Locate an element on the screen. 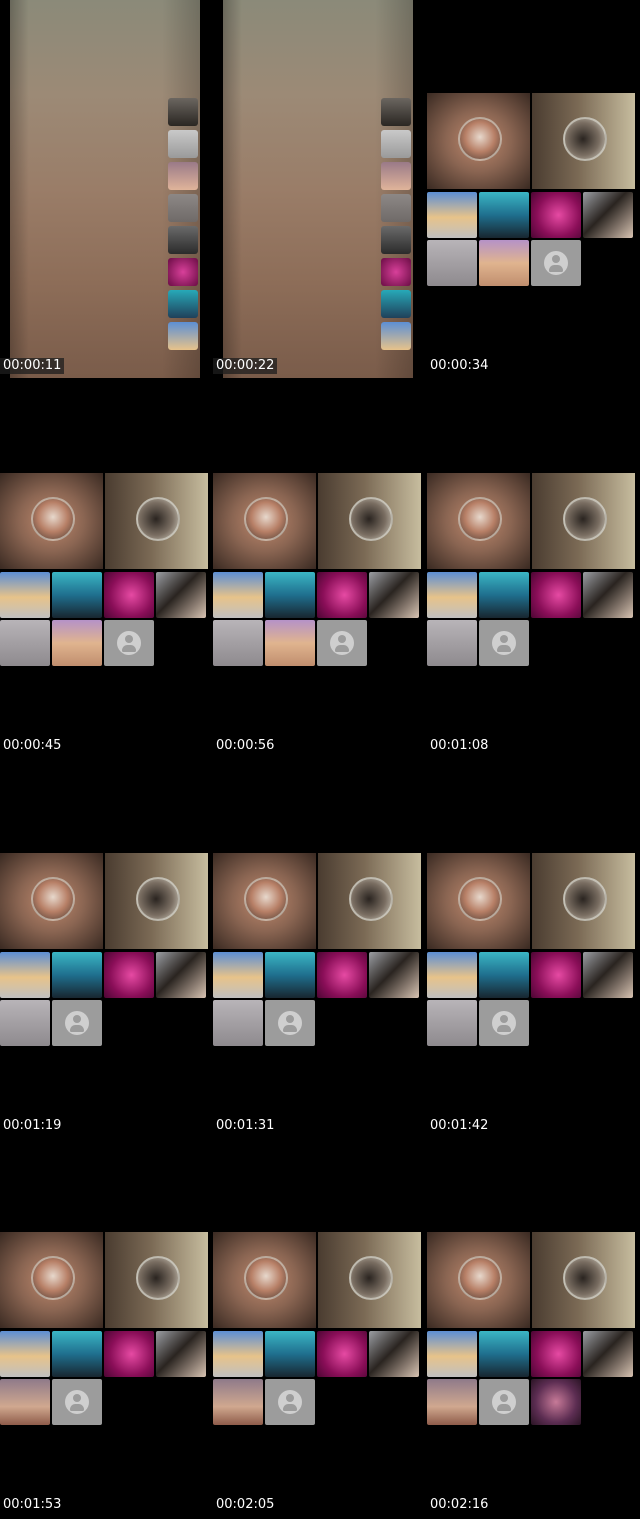 Image resolution: width=640 pixels, height=1519 pixels. video-frame: 00:01:42 is located at coordinates (531, 950).